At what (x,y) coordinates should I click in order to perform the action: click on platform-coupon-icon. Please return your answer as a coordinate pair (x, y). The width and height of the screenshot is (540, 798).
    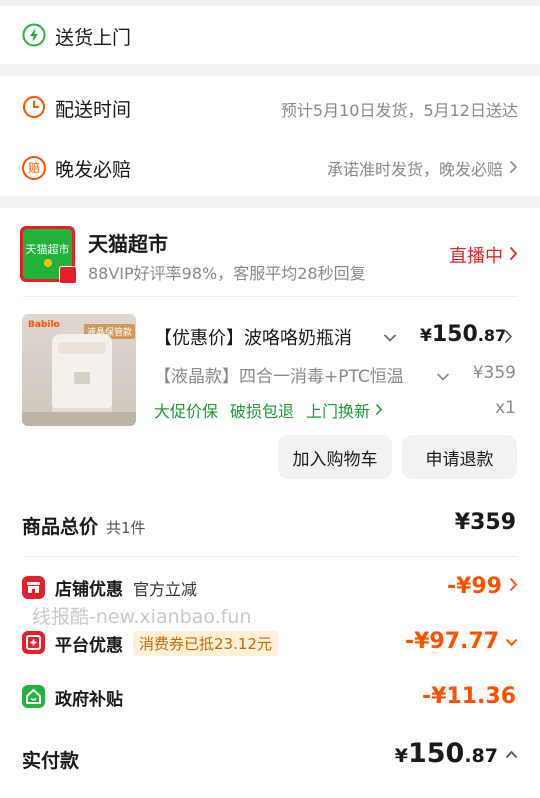
    Looking at the image, I should click on (33, 642).